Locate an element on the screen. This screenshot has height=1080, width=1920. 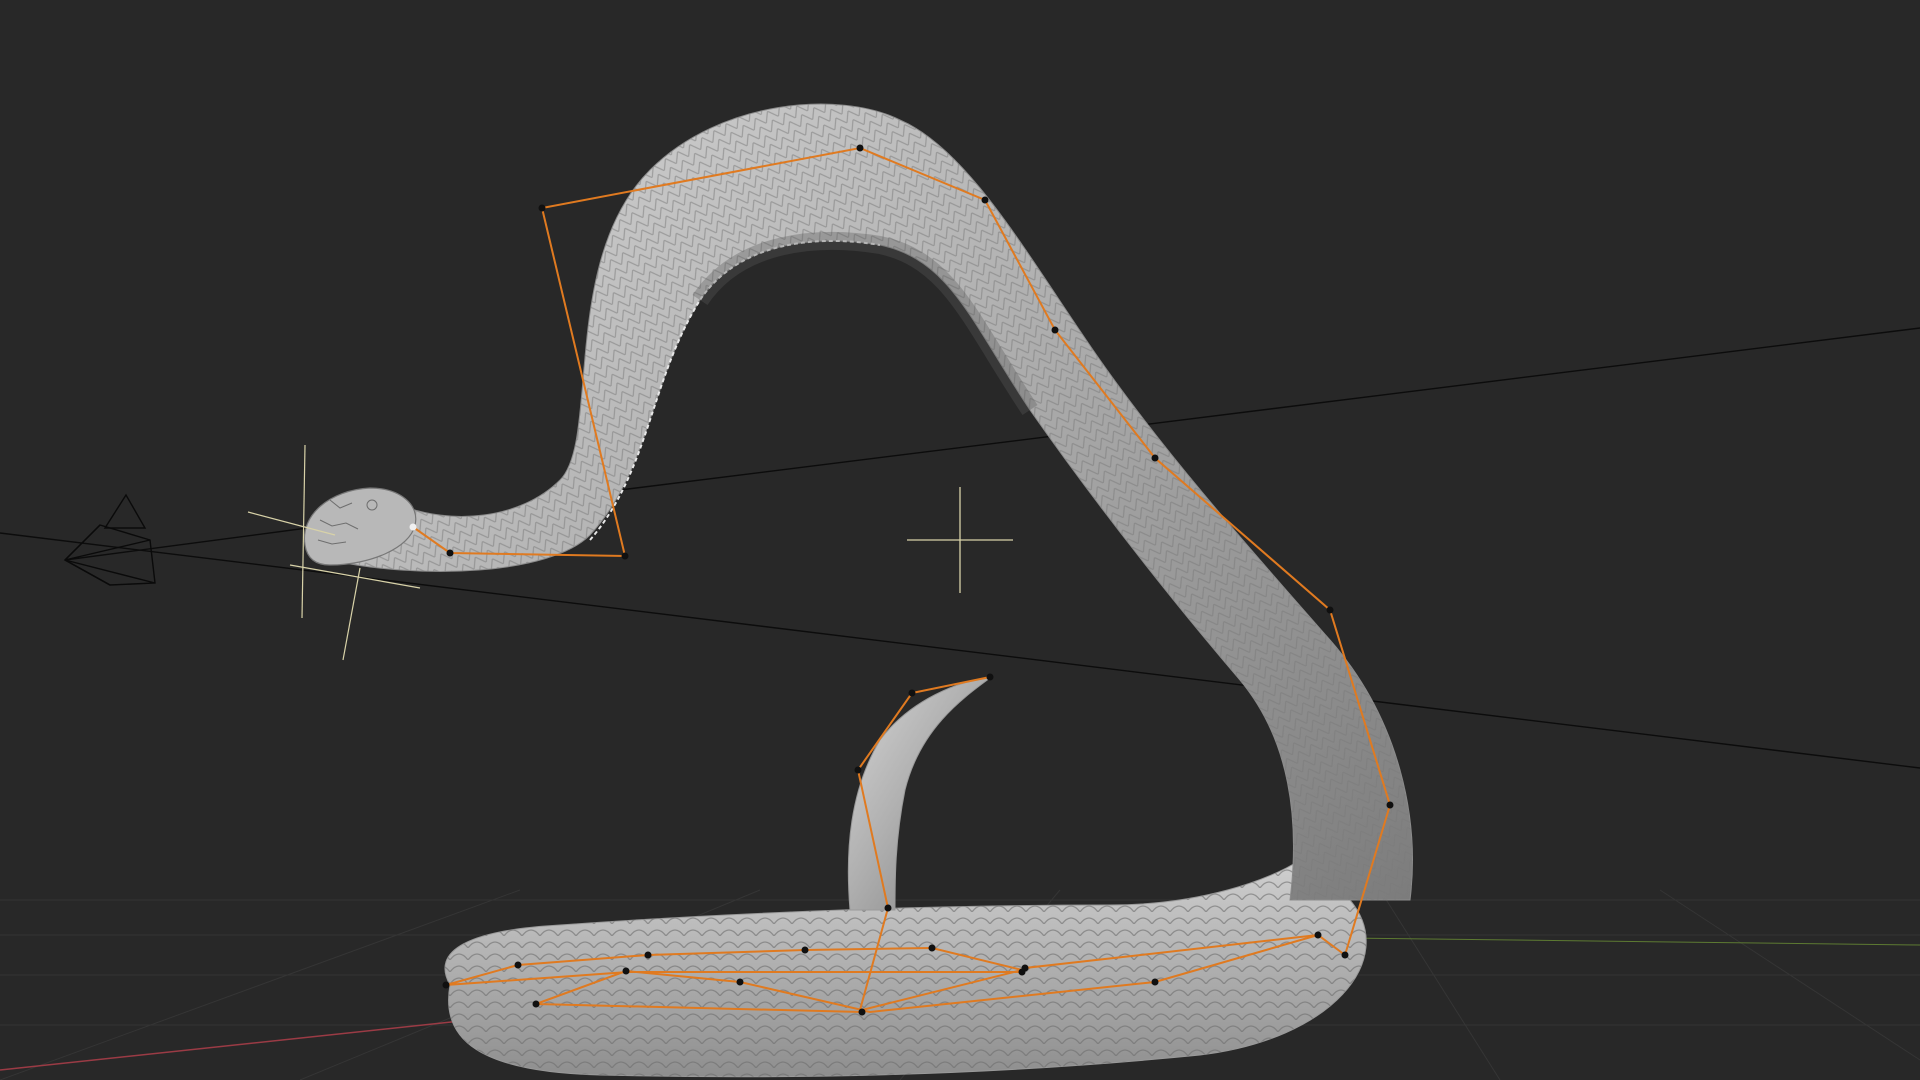
coil-scales is located at coordinates (905, 968).